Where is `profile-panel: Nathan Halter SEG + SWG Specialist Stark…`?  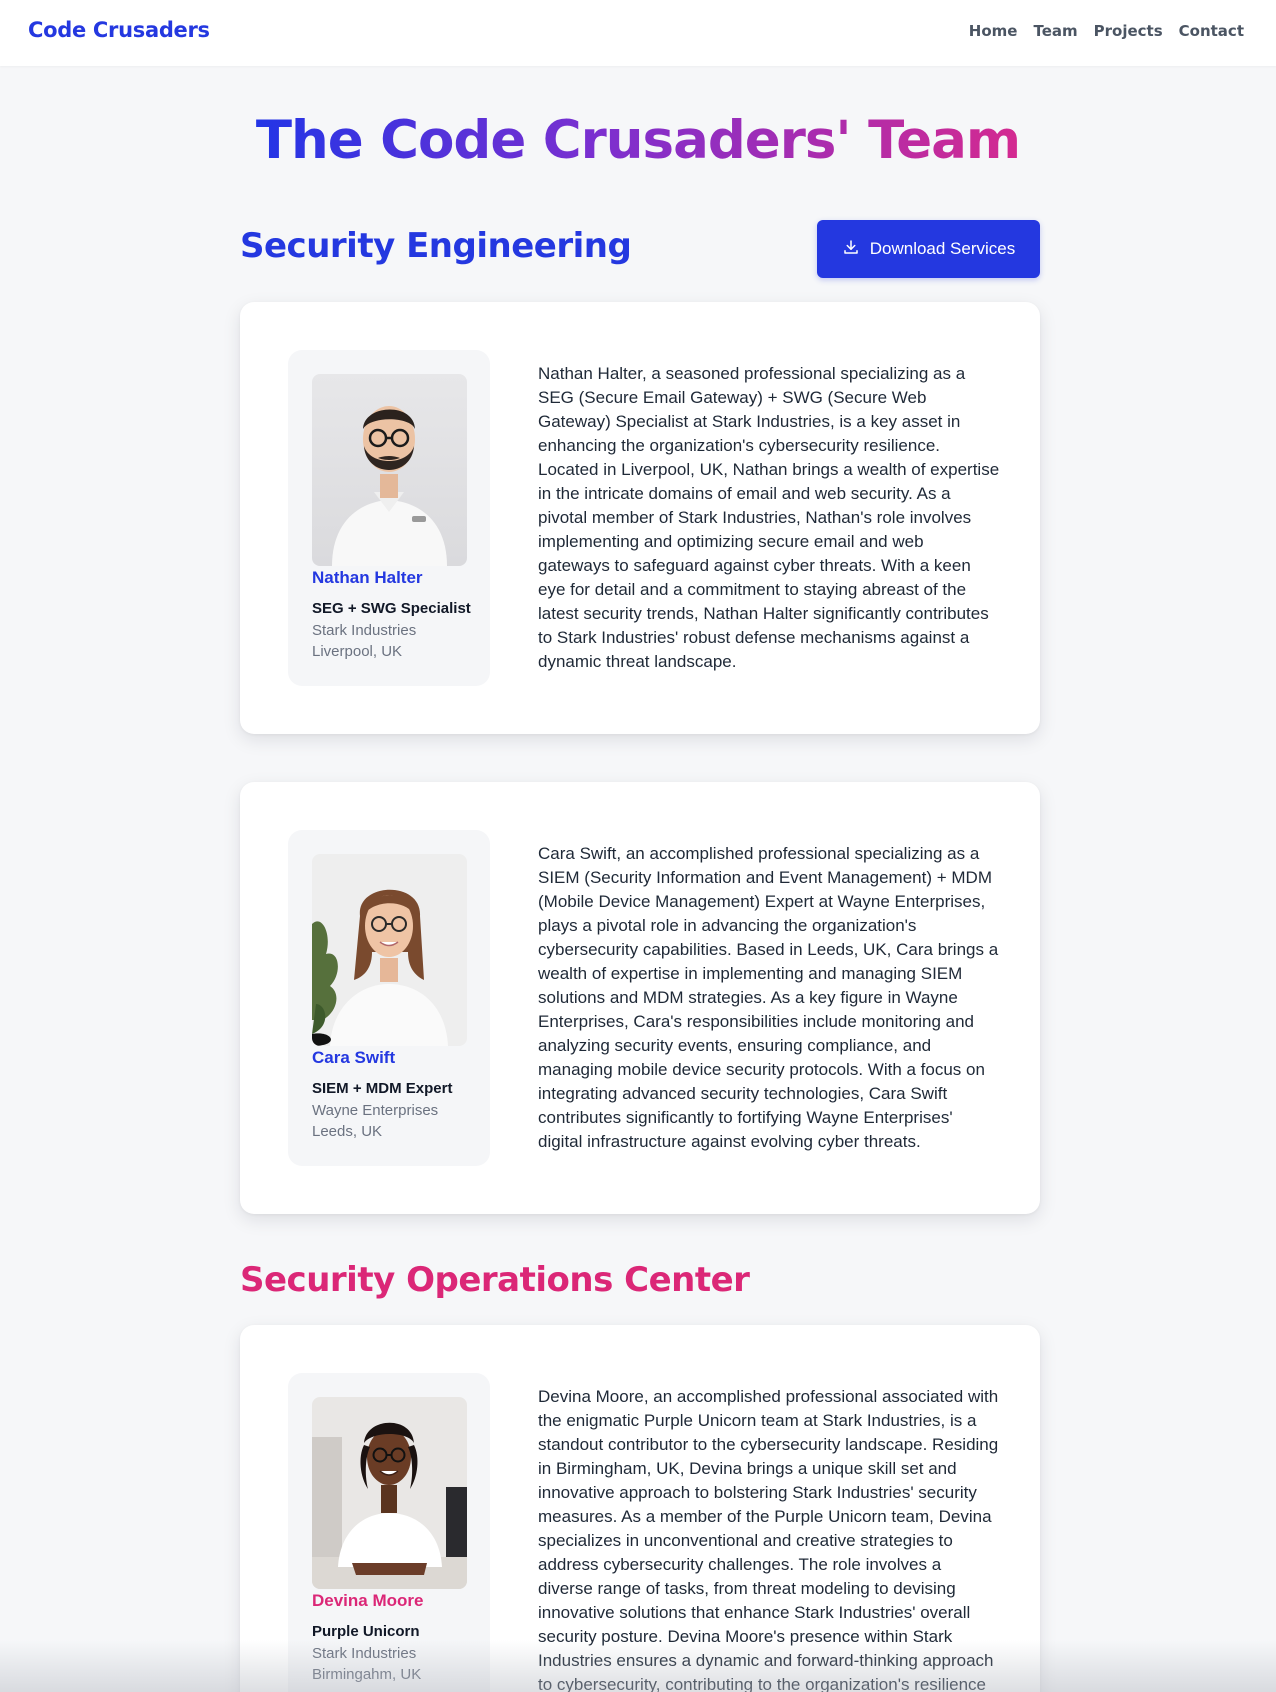 profile-panel: Nathan Halter SEG + SWG Specialist Stark… is located at coordinates (389, 518).